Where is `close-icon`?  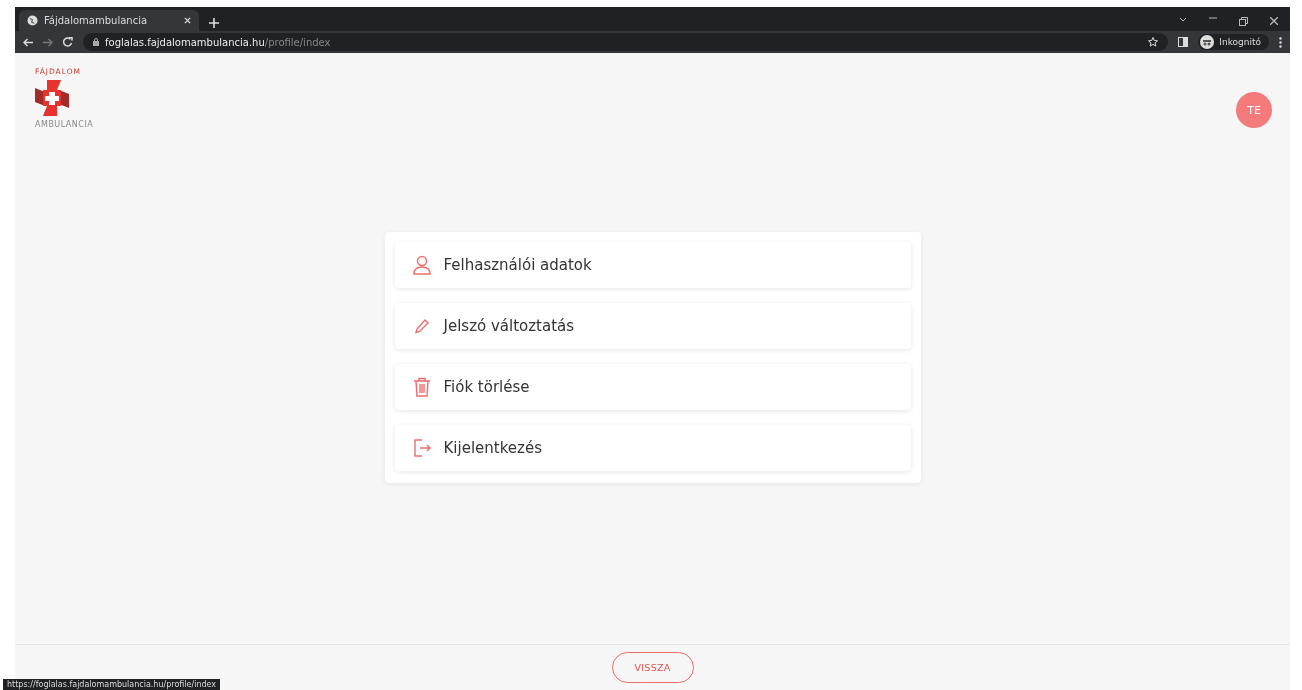 close-icon is located at coordinates (1274, 21).